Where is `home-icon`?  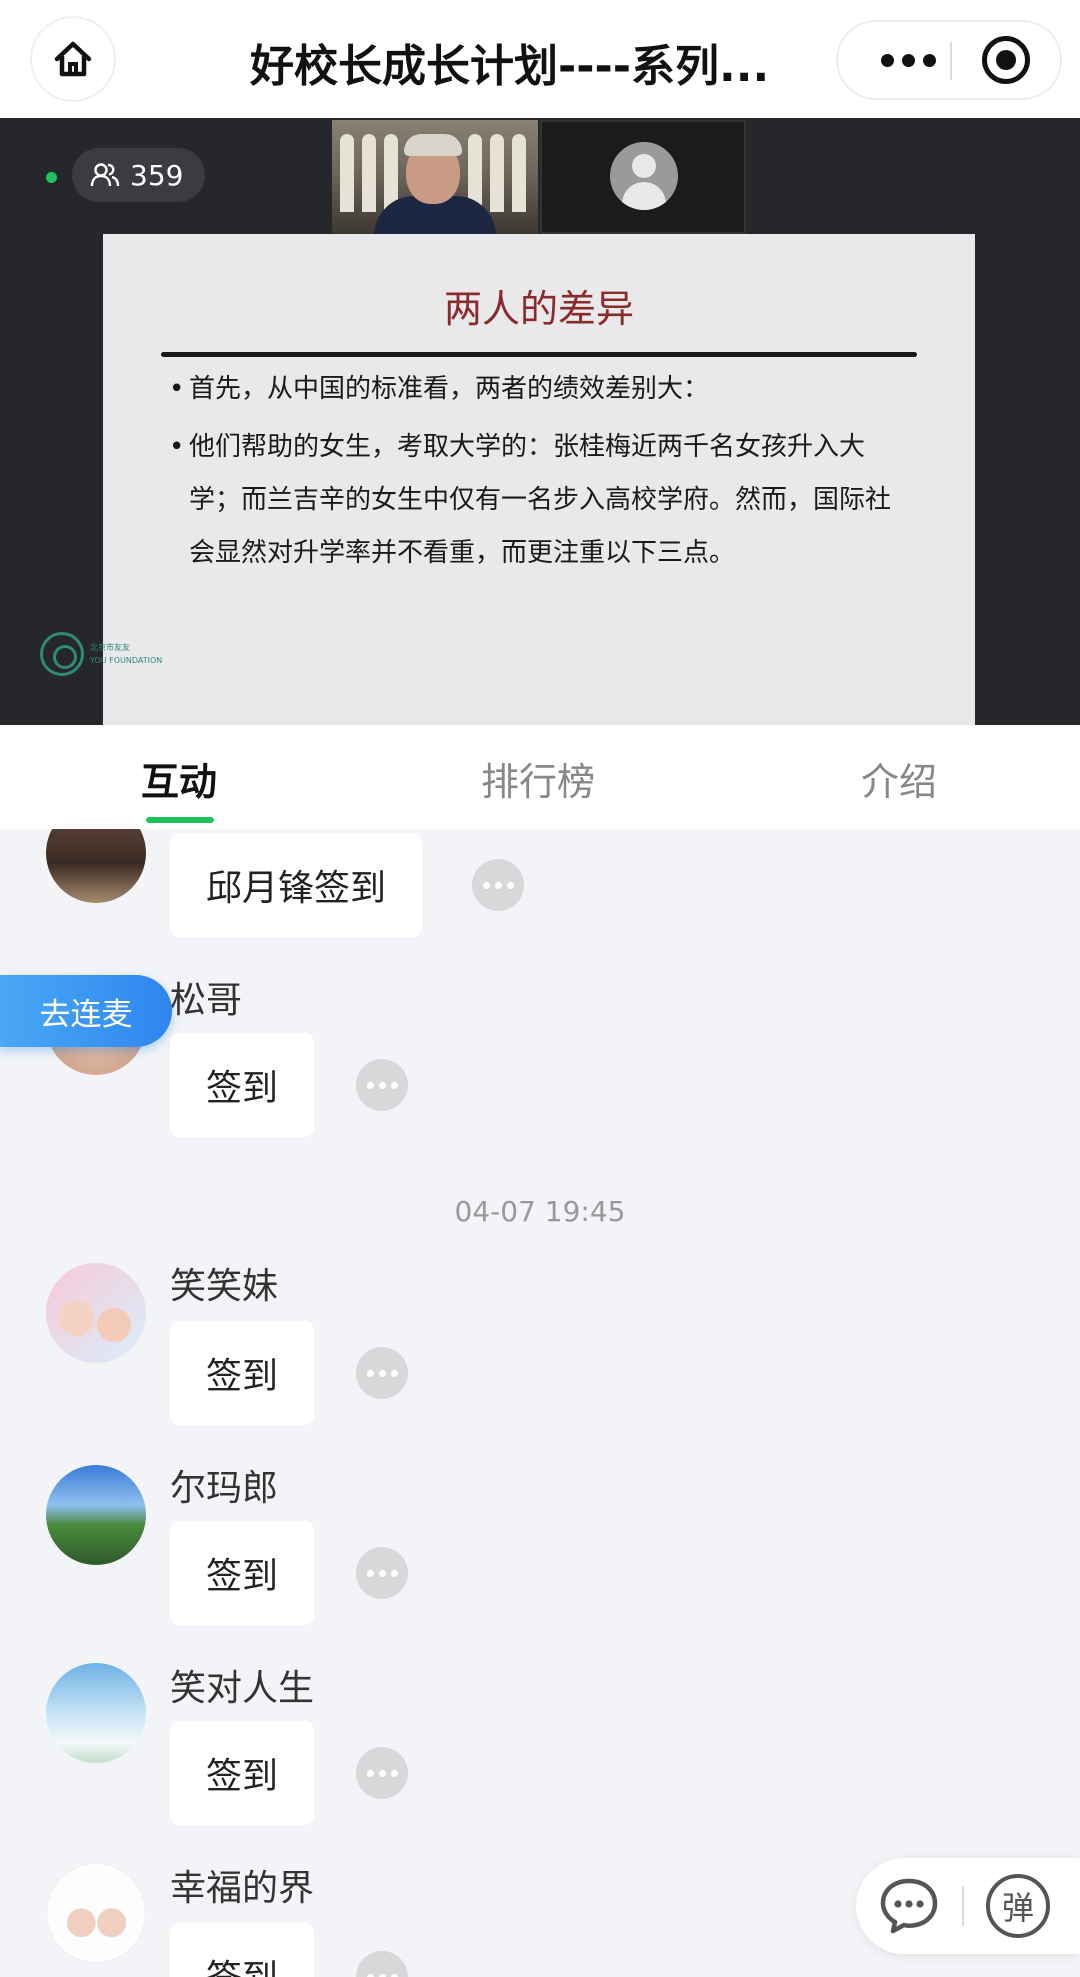 home-icon is located at coordinates (73, 59).